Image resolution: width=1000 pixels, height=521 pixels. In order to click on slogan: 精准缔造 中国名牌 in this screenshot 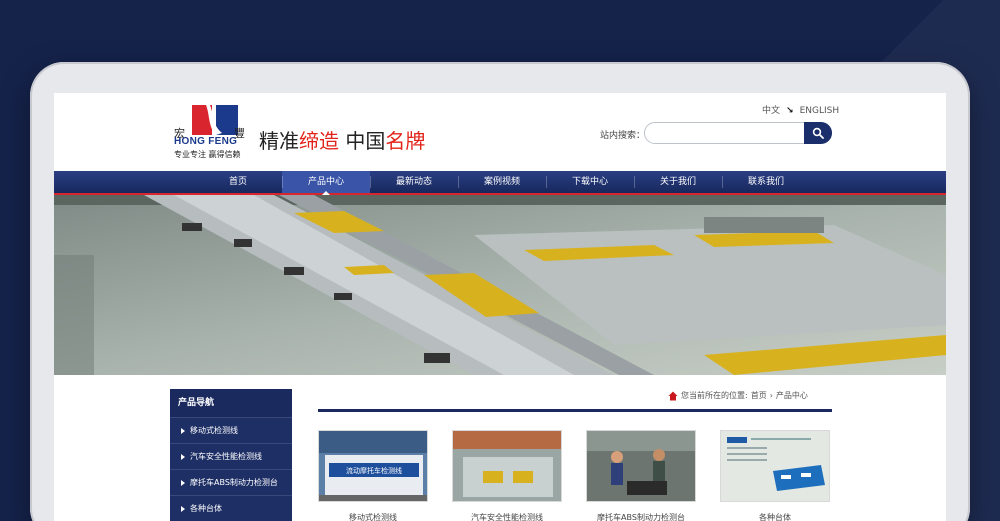, I will do `click(342, 139)`.